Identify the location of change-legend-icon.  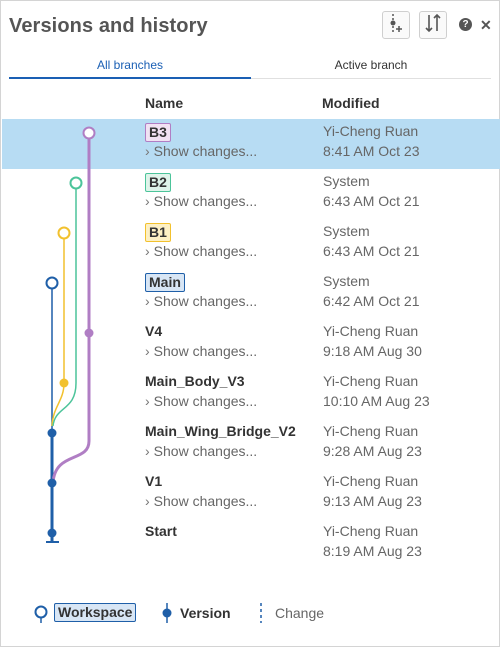
(261, 613).